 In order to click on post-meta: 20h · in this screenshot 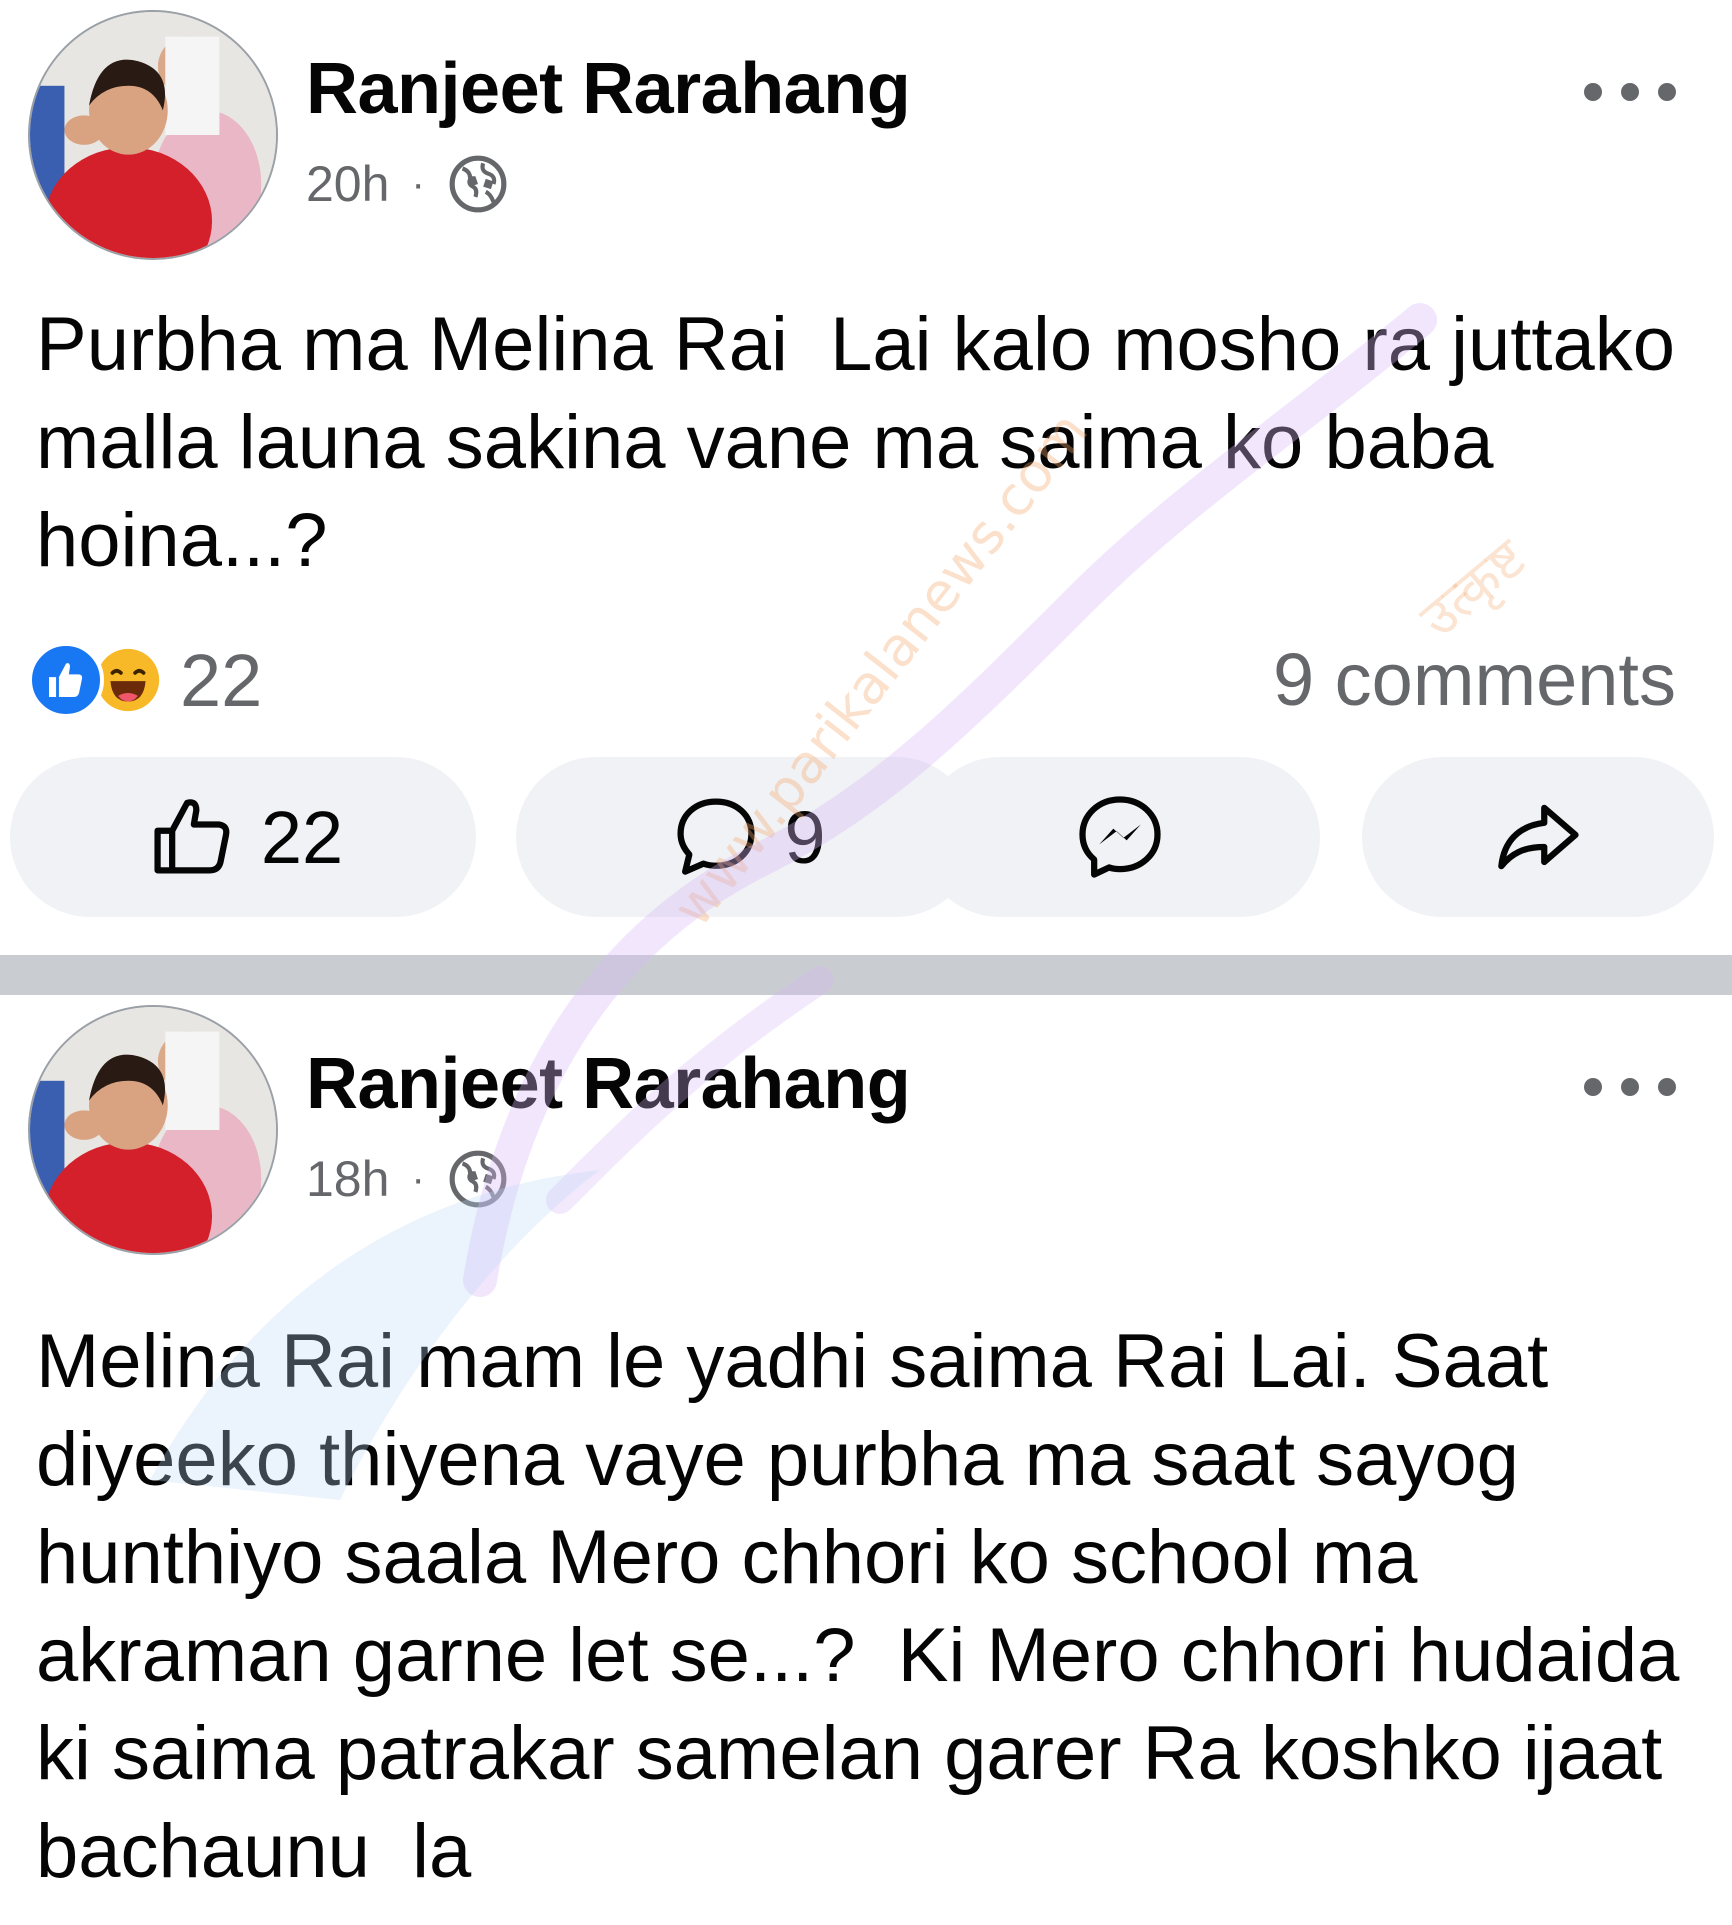, I will do `click(407, 184)`.